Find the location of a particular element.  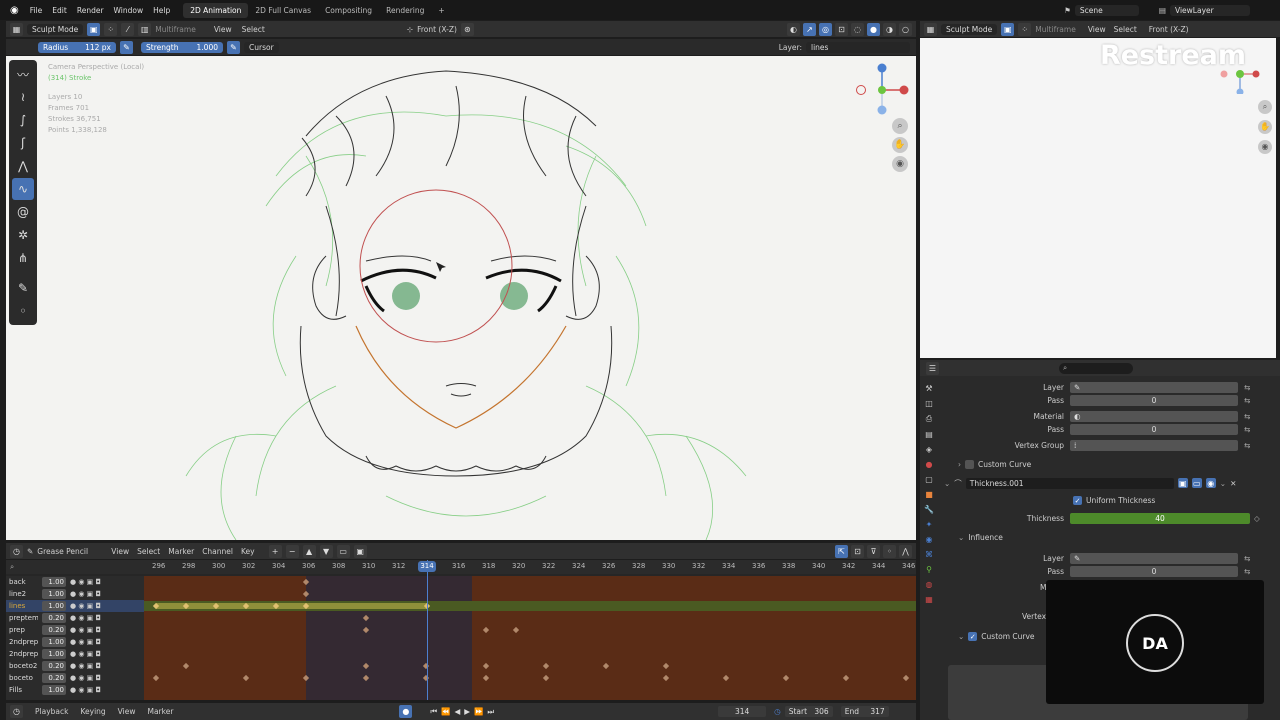

strength-tool-icon: ∫ is located at coordinates (23, 120).